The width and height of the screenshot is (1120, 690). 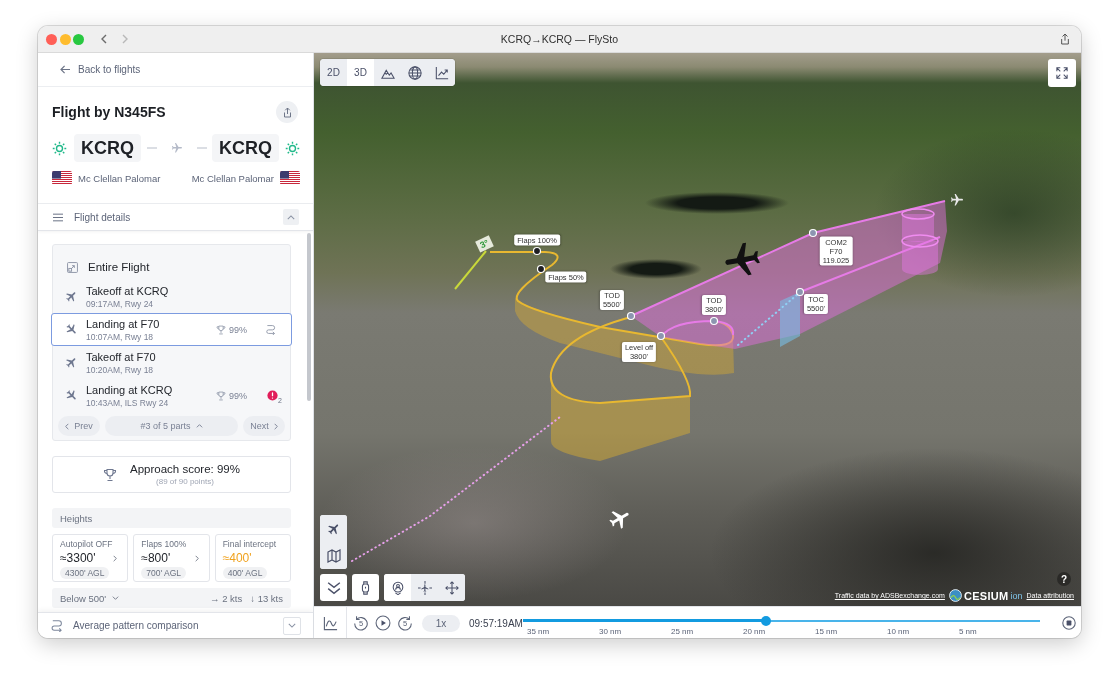 What do you see at coordinates (123, 323) in the screenshot?
I see `part-title: Landing at F70` at bounding box center [123, 323].